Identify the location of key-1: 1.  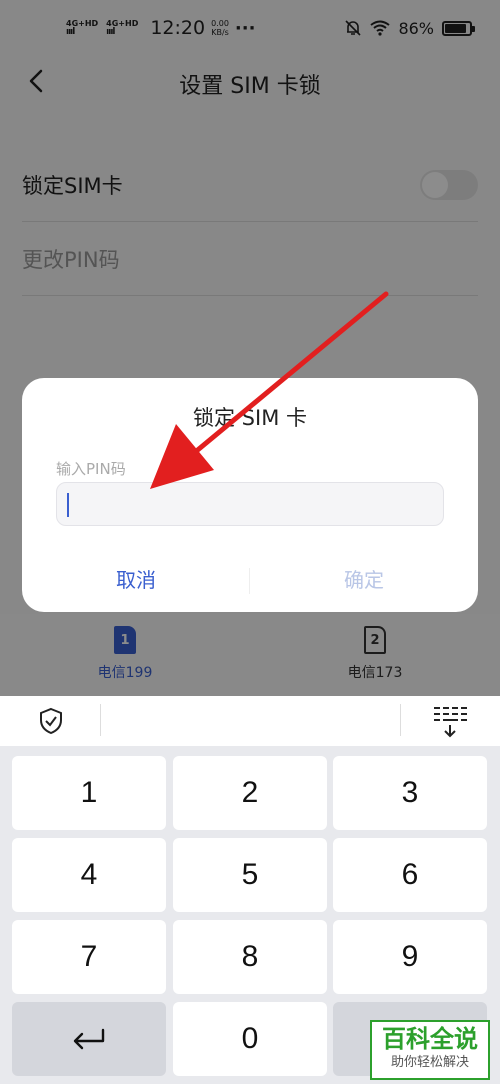
(89, 793).